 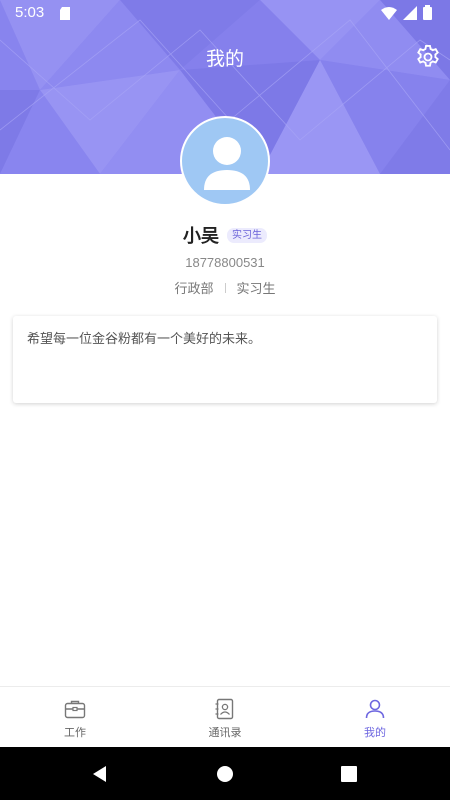 I want to click on tab-work: 工作, so click(x=75, y=717).